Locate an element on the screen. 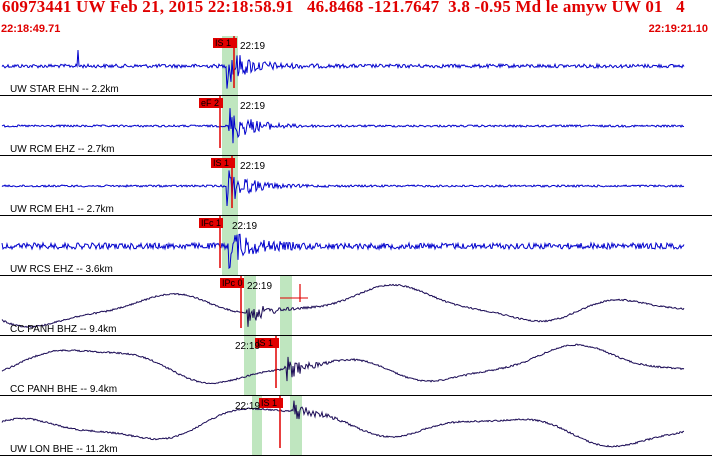 Image resolution: width=712 pixels, height=458 pixels. trace-panel: IS 1 22:19 UW RCM EH1 -- 2.7km is located at coordinates (356, 186).